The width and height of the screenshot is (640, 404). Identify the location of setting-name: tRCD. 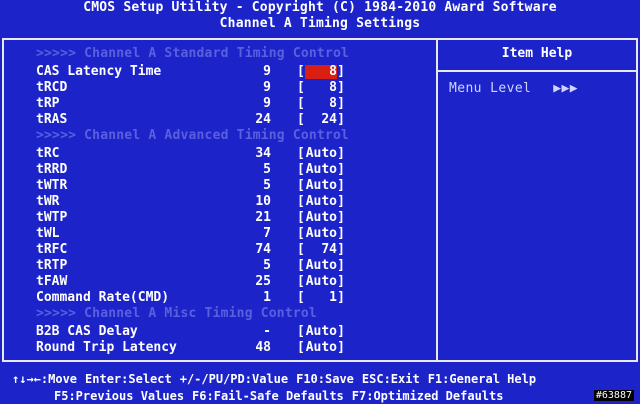
(52, 87).